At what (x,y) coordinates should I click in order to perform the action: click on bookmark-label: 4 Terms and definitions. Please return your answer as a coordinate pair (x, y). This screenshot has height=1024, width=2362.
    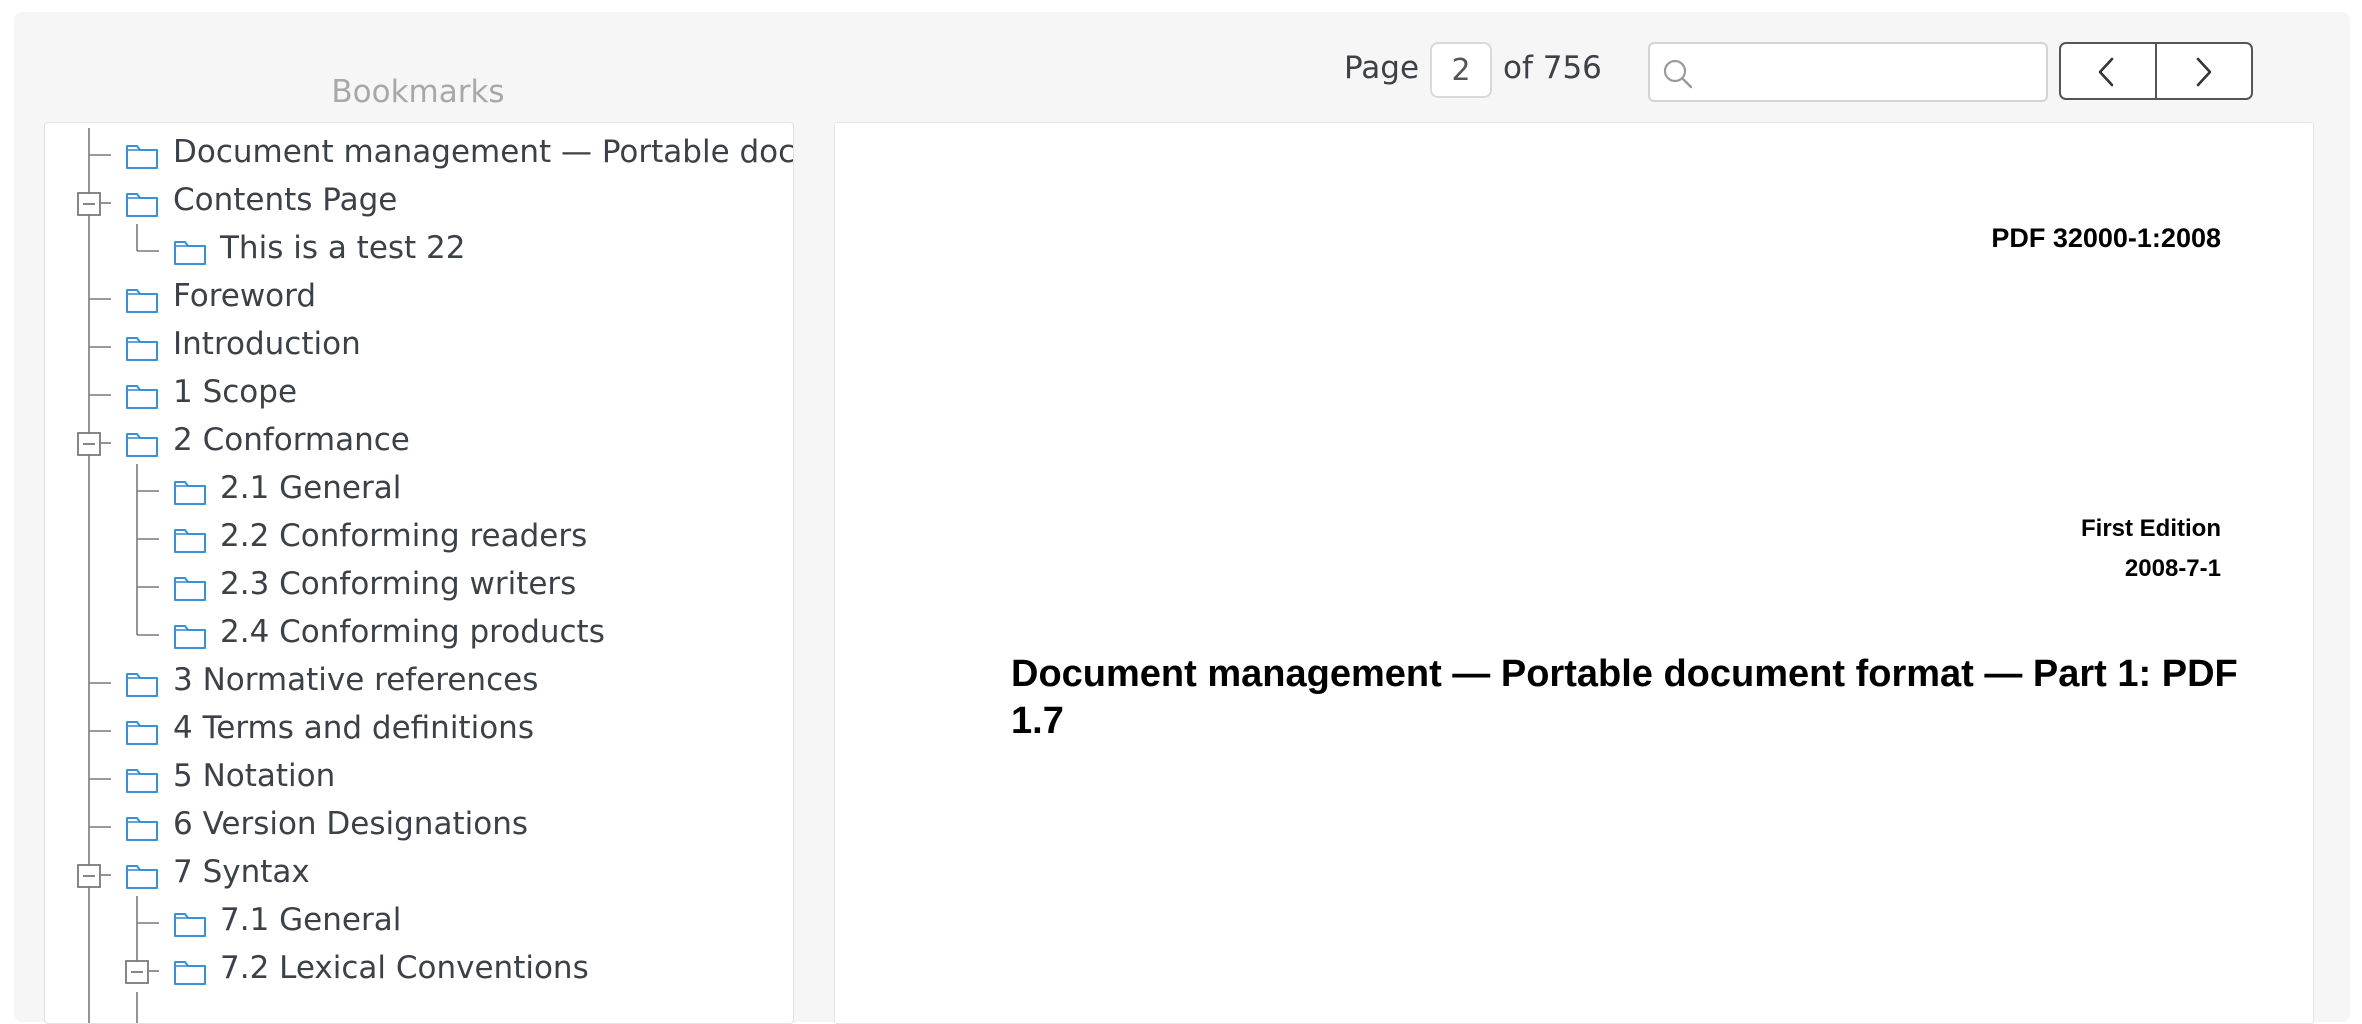
    Looking at the image, I should click on (353, 728).